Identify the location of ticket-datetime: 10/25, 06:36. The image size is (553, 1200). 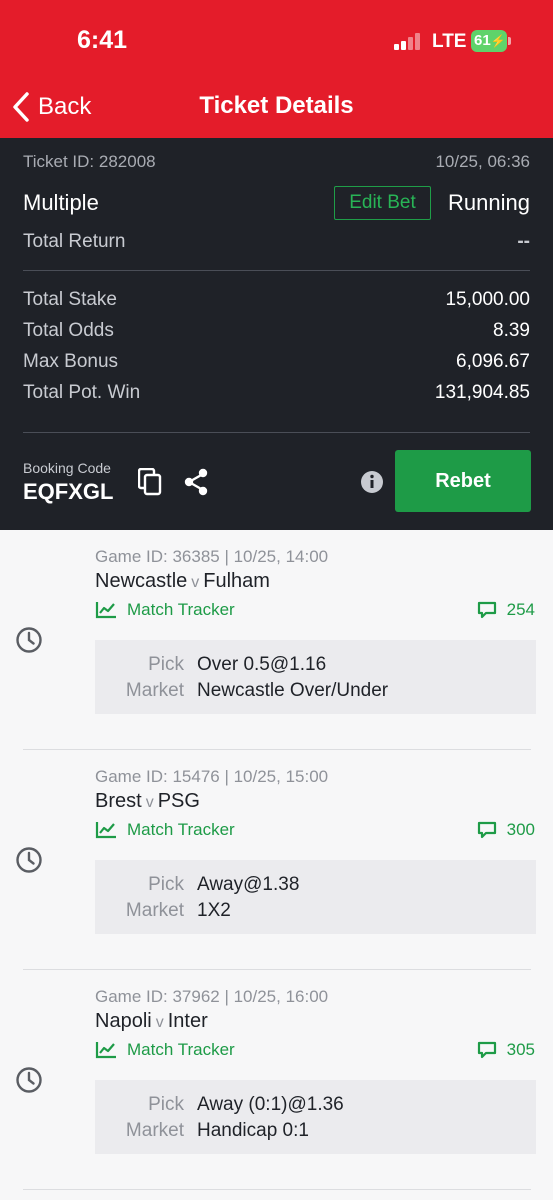
(482, 161).